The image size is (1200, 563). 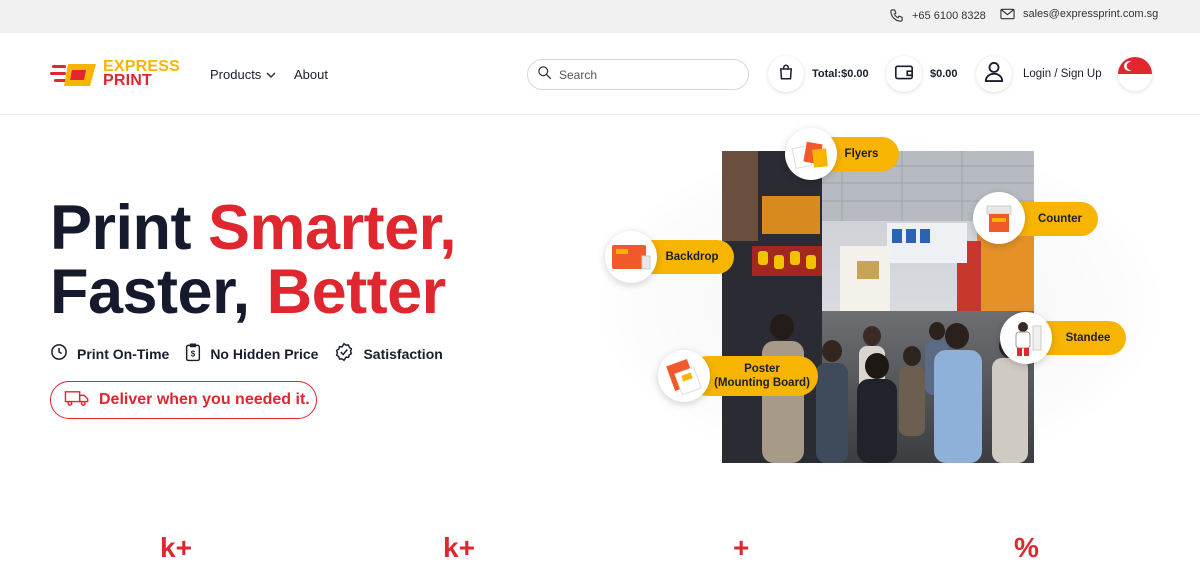 I want to click on wallet-icon, so click(x=904, y=74).